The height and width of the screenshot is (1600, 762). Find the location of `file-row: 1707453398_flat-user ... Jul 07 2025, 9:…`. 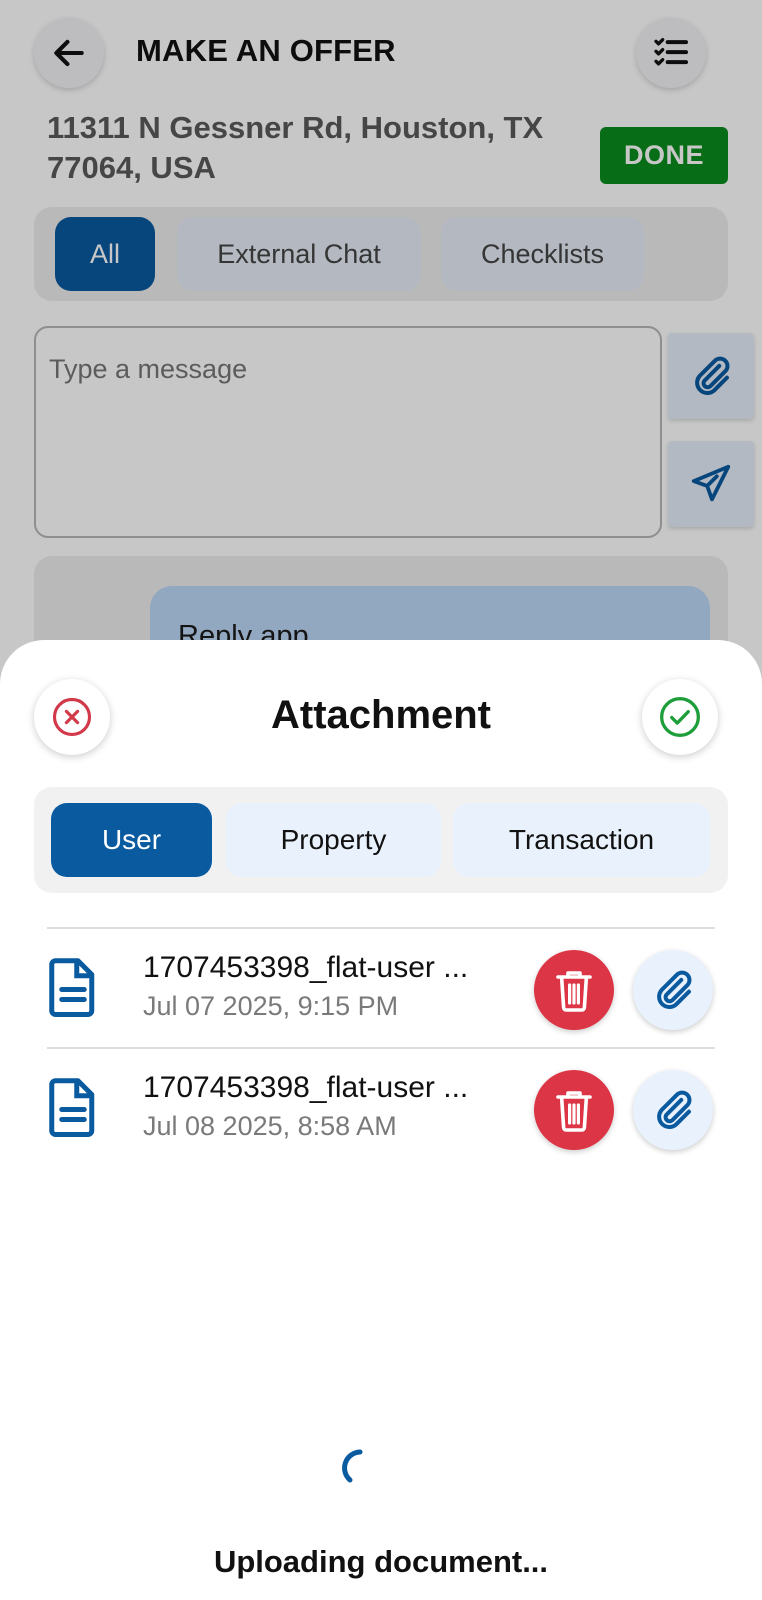

file-row: 1707453398_flat-user ... Jul 07 2025, 9:… is located at coordinates (381, 988).